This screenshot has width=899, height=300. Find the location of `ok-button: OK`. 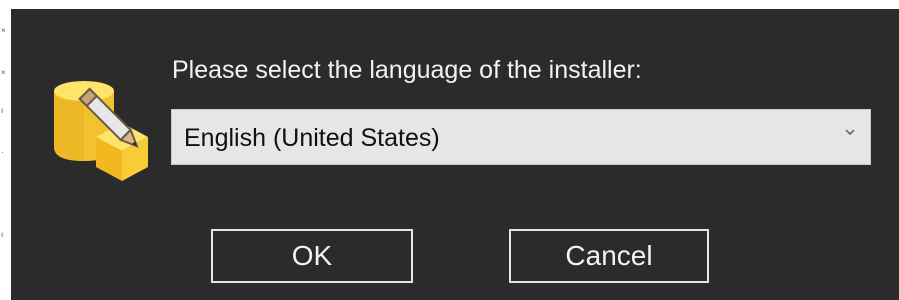

ok-button: OK is located at coordinates (312, 256).